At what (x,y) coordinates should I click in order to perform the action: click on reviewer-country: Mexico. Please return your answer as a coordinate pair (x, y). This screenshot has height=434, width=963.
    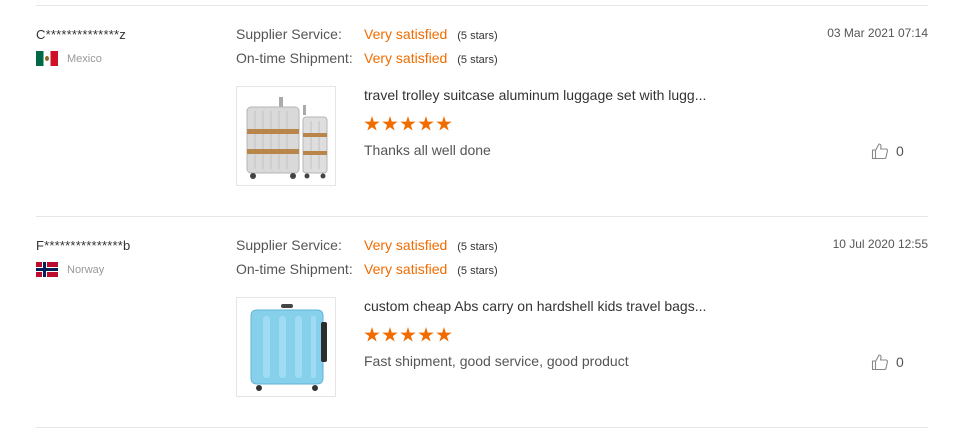
    Looking at the image, I should click on (69, 58).